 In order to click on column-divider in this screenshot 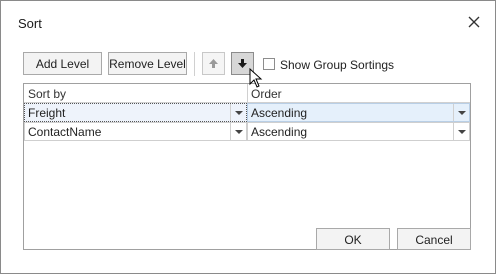, I will do `click(247, 93)`.